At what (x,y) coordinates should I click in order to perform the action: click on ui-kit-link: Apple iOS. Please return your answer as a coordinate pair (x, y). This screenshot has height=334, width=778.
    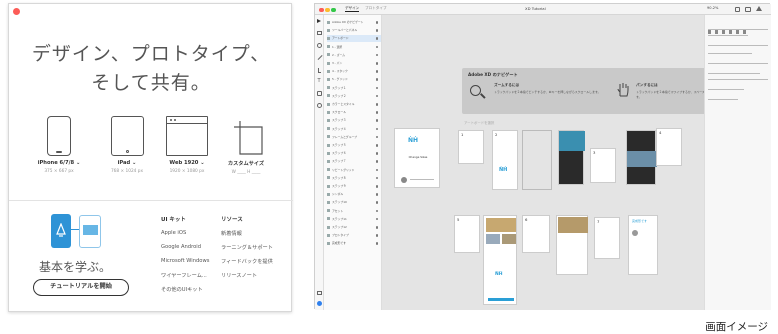
    Looking at the image, I should click on (173, 233).